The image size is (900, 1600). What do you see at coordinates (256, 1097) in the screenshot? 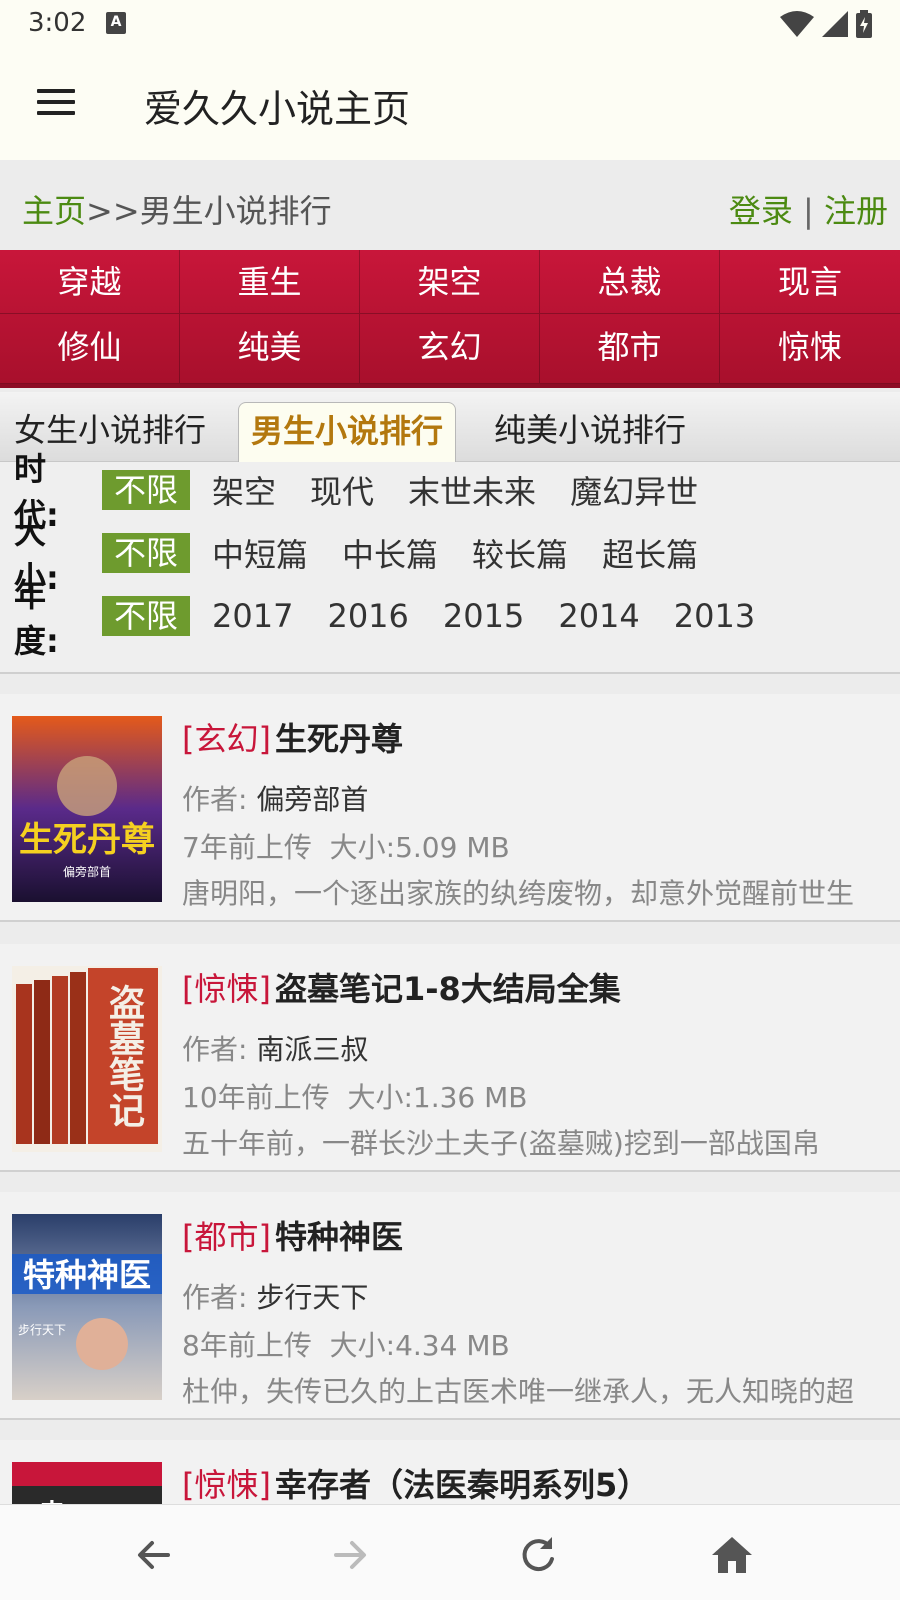
I see `upload-time: 10年前上传` at bounding box center [256, 1097].